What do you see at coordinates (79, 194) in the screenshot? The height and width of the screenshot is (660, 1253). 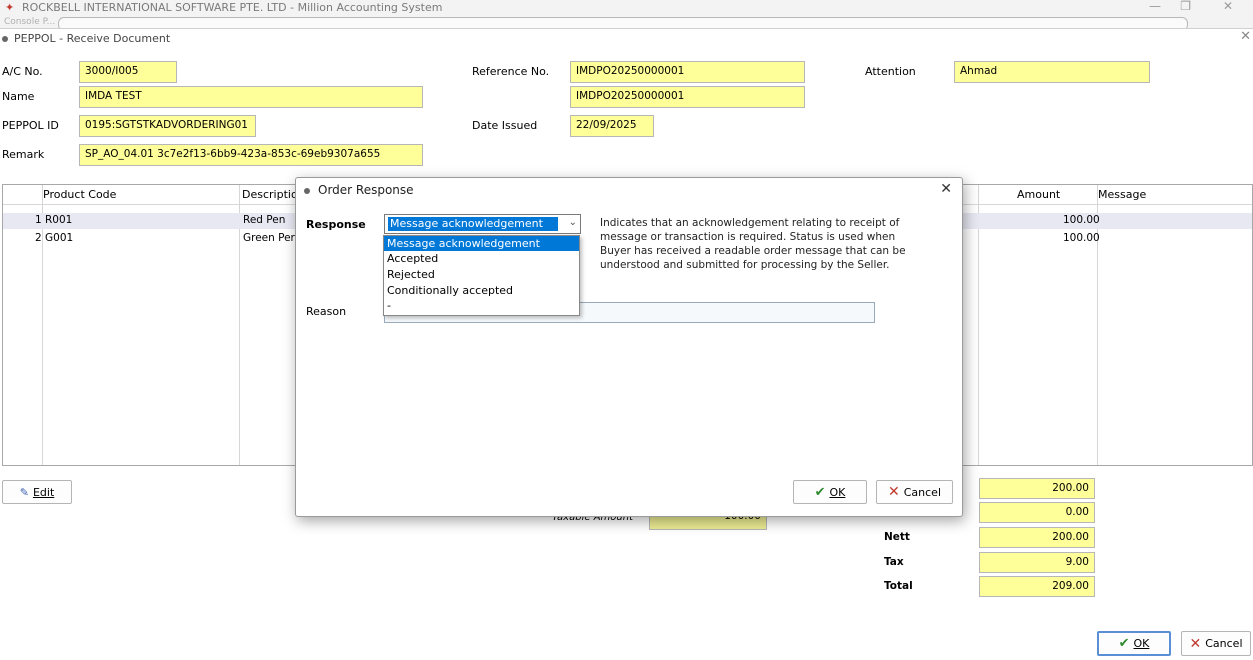 I see `col-product-code: Product Code` at bounding box center [79, 194].